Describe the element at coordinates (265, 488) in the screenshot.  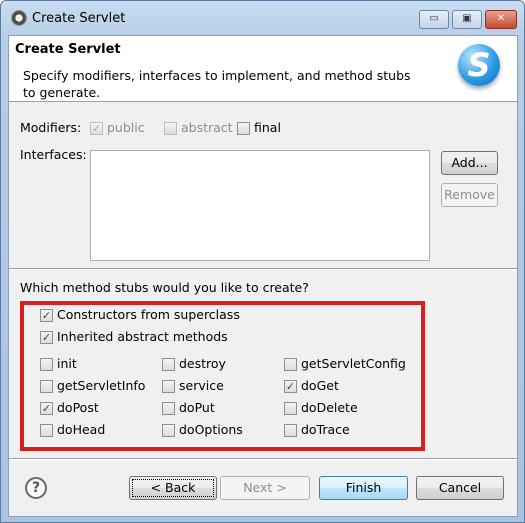
I see `next-button: Next >` at that location.